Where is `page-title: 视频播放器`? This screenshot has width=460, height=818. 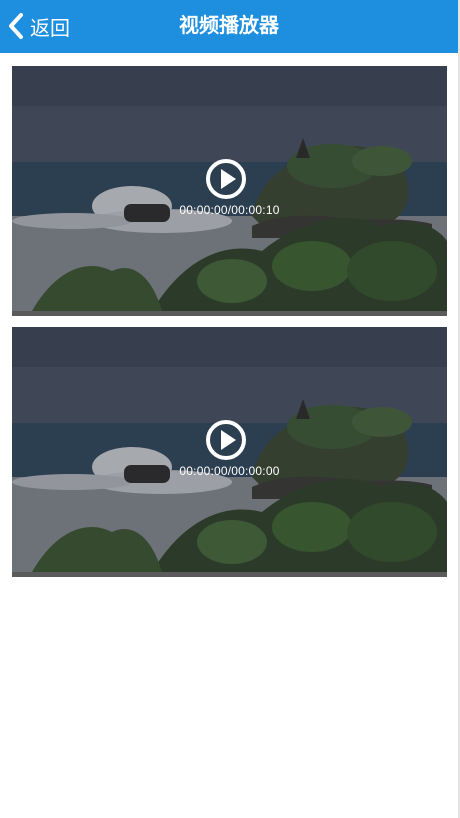
page-title: 视频播放器 is located at coordinates (229, 26).